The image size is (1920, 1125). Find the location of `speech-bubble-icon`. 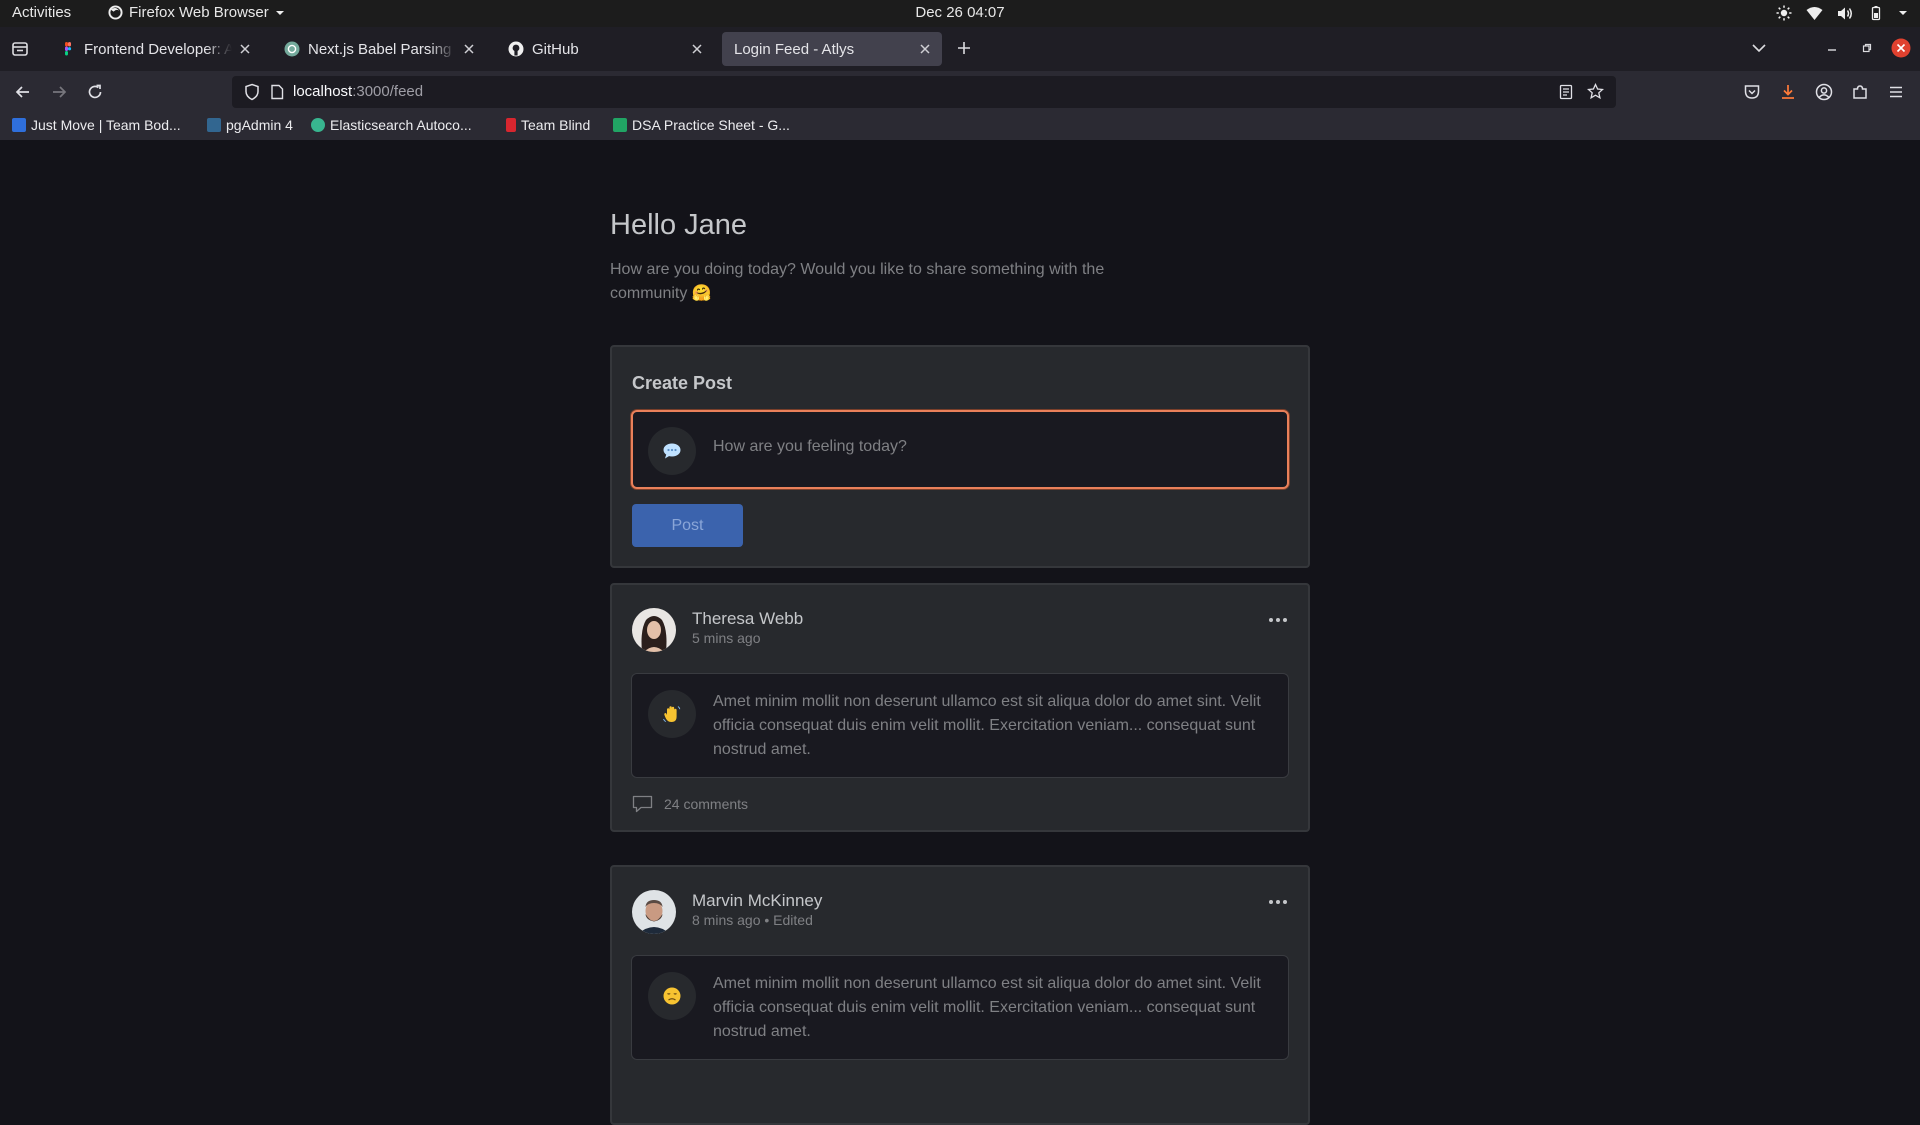

speech-bubble-icon is located at coordinates (672, 451).